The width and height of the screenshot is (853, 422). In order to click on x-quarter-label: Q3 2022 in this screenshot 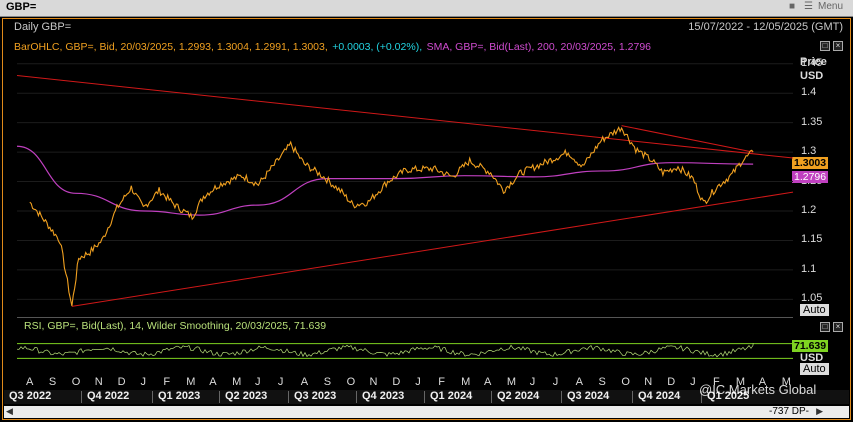, I will do `click(30, 396)`.